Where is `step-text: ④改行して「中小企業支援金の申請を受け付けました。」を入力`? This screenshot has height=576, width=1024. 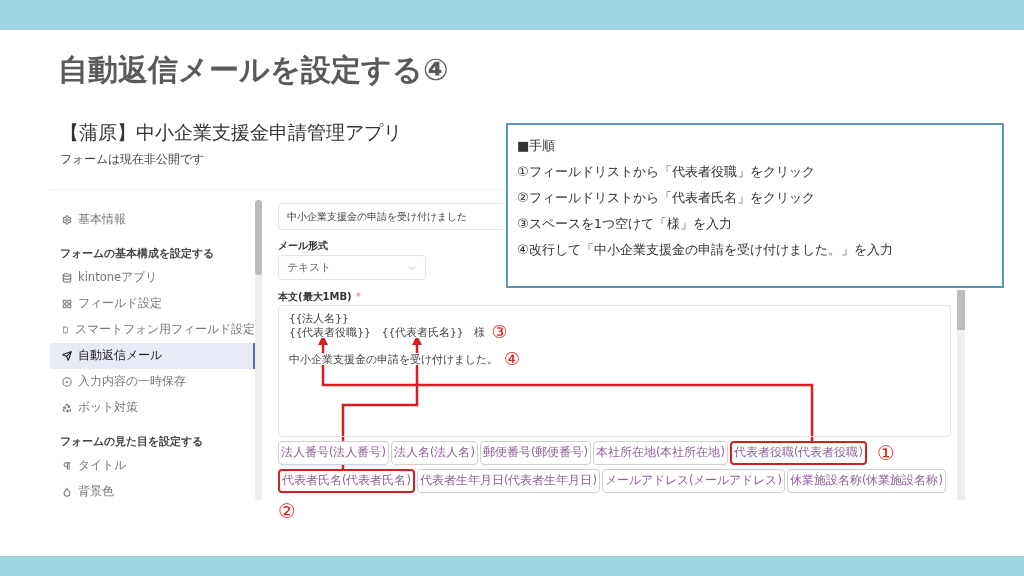
step-text: ④改行して「中小企業支援金の申請を受け付けました。」を入力 is located at coordinates (705, 250).